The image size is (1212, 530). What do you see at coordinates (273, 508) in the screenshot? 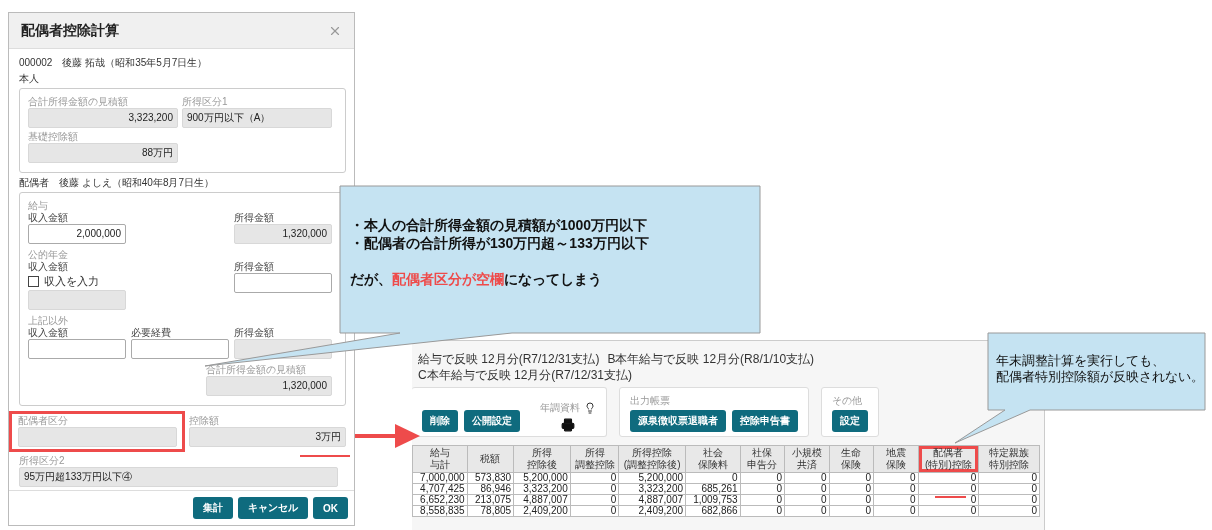
I see `dialog-button: キャンセル` at bounding box center [273, 508].